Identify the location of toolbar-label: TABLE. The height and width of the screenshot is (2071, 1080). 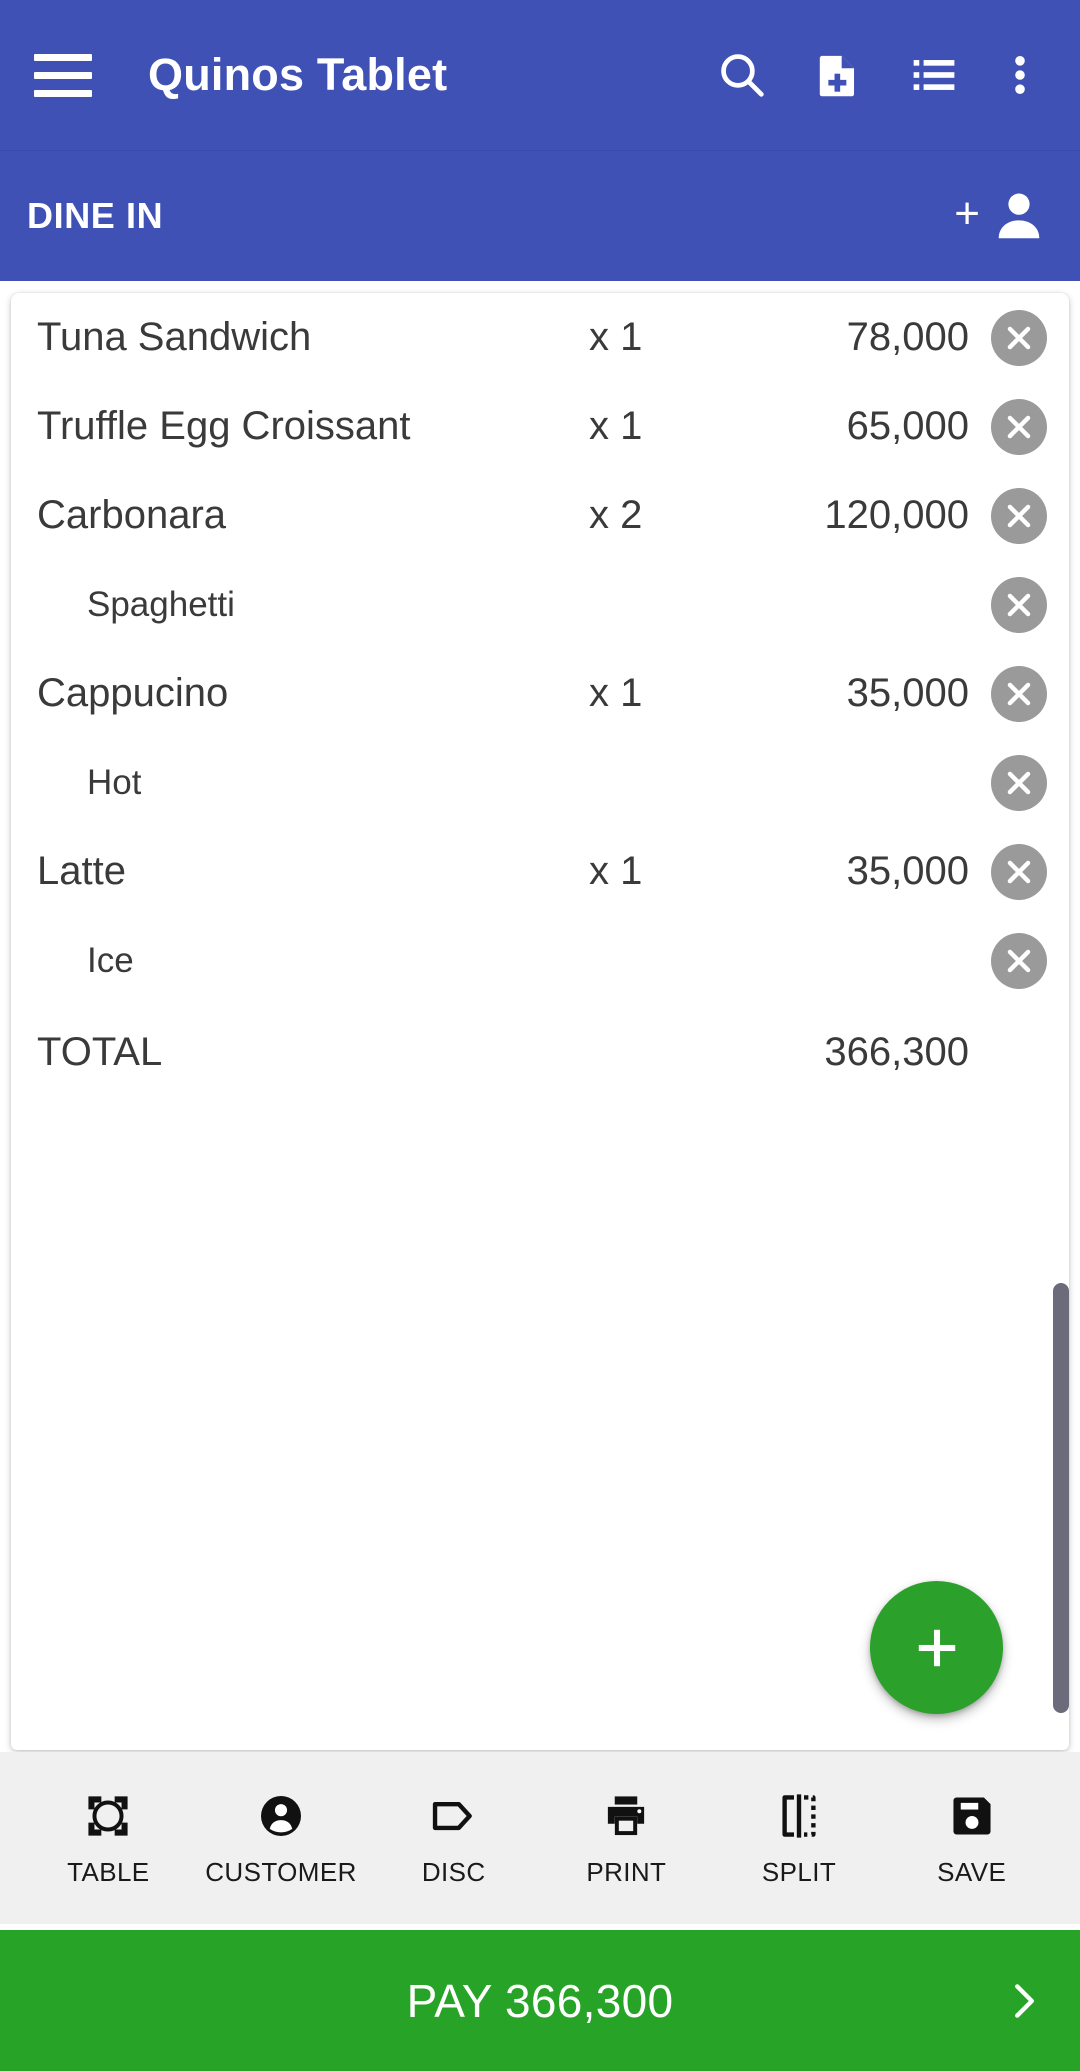
(108, 1871).